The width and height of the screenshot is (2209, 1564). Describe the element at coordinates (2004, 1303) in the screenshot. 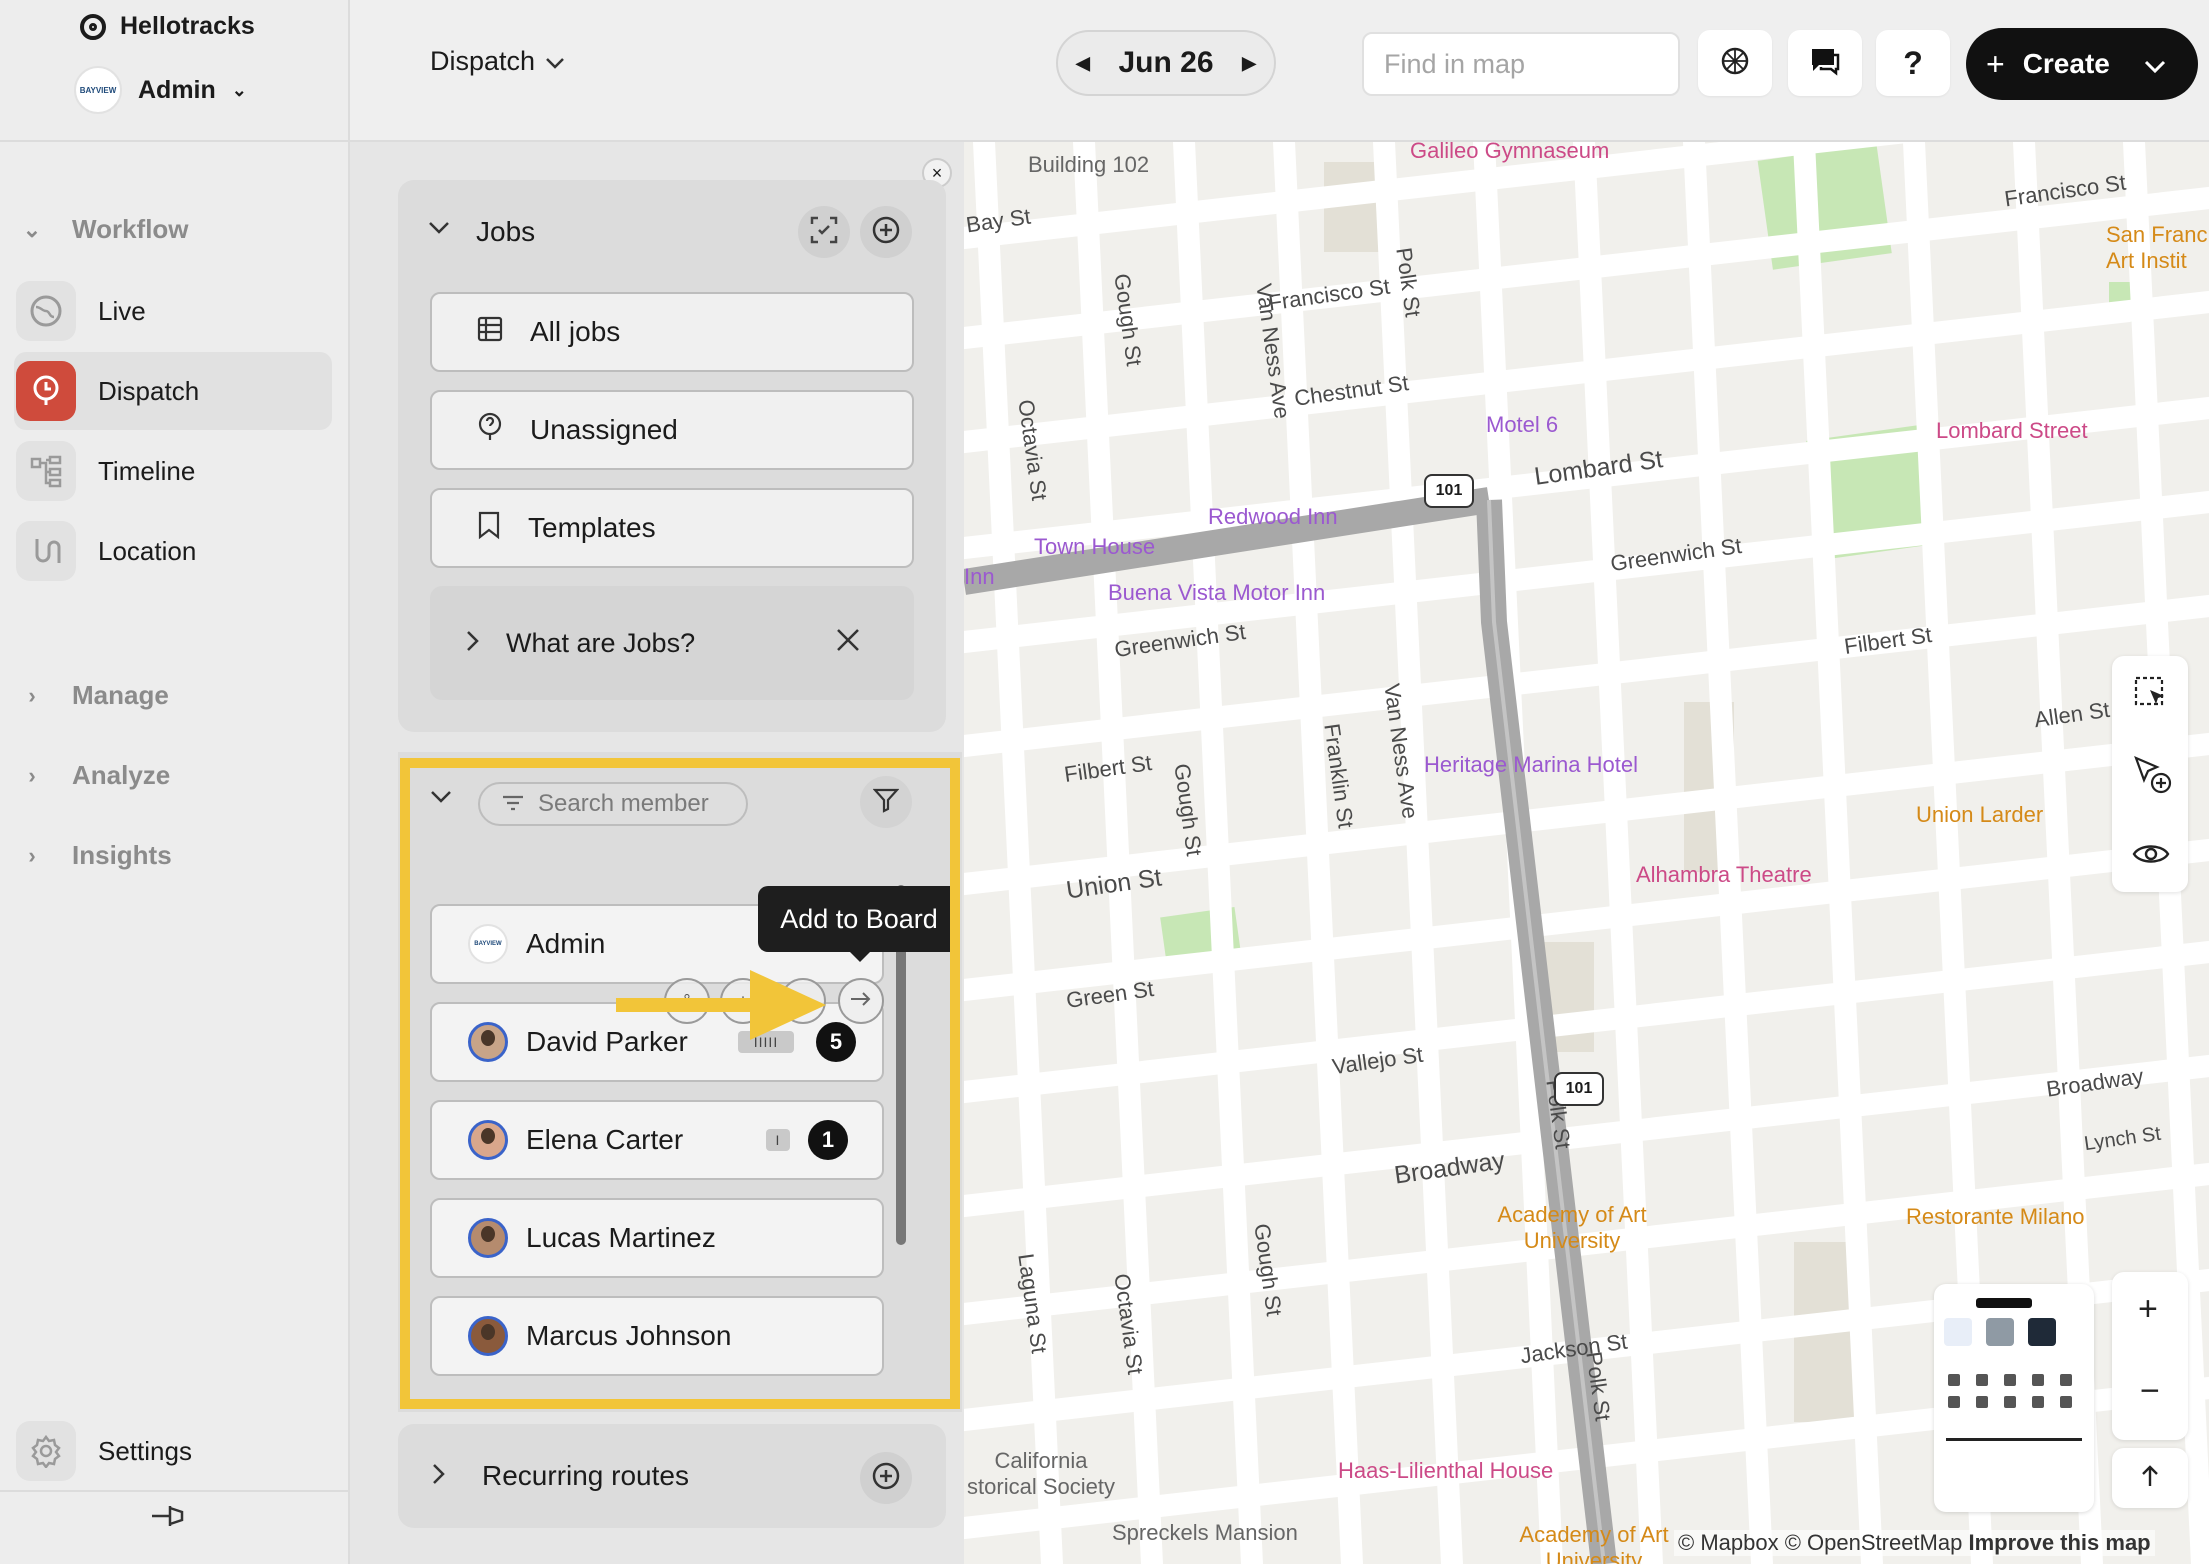

I see `map-style-toggle` at that location.